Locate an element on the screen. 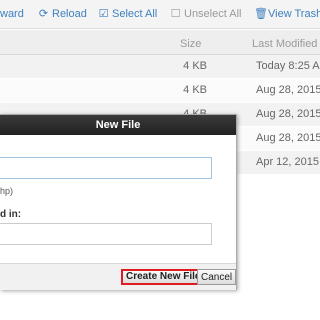 The width and height of the screenshot is (320, 320). checkbox-empty-icon: ☐ is located at coordinates (175, 14).